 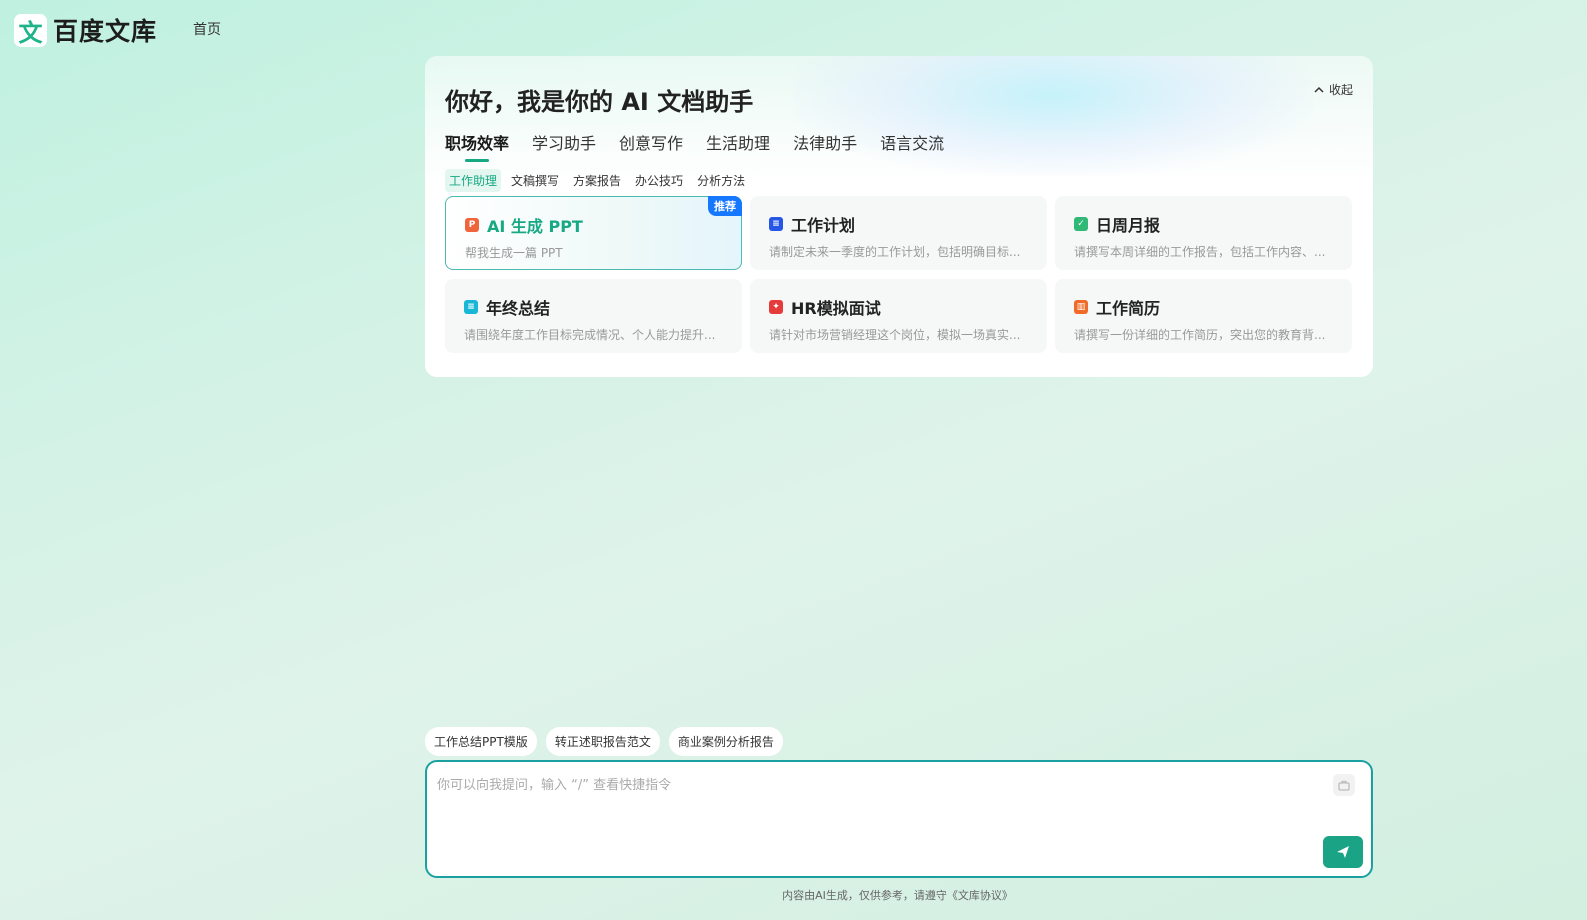 What do you see at coordinates (725, 741) in the screenshot?
I see `quick-prompt-chip: 商业案例分析报告` at bounding box center [725, 741].